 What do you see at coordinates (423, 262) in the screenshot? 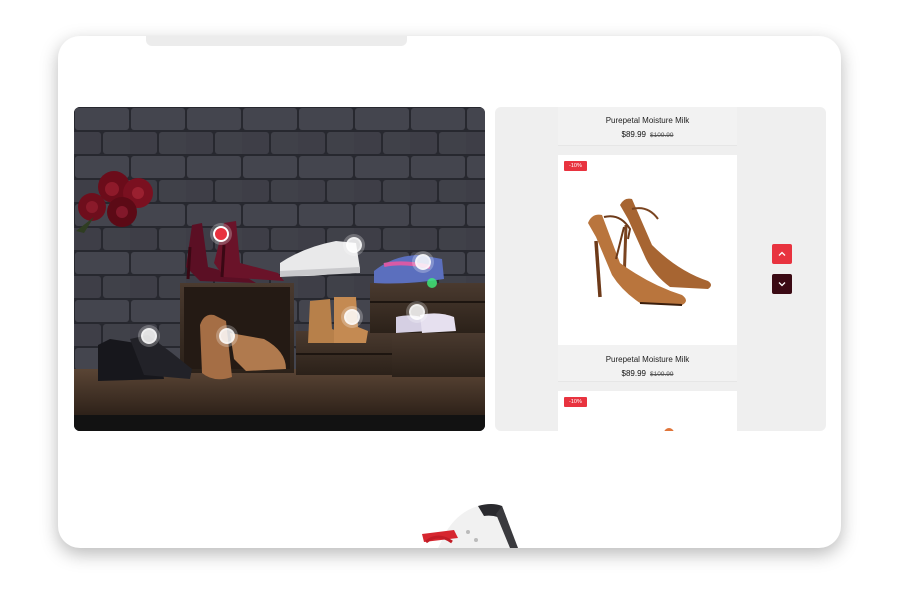
I see `hotspot-kids-sneaker` at bounding box center [423, 262].